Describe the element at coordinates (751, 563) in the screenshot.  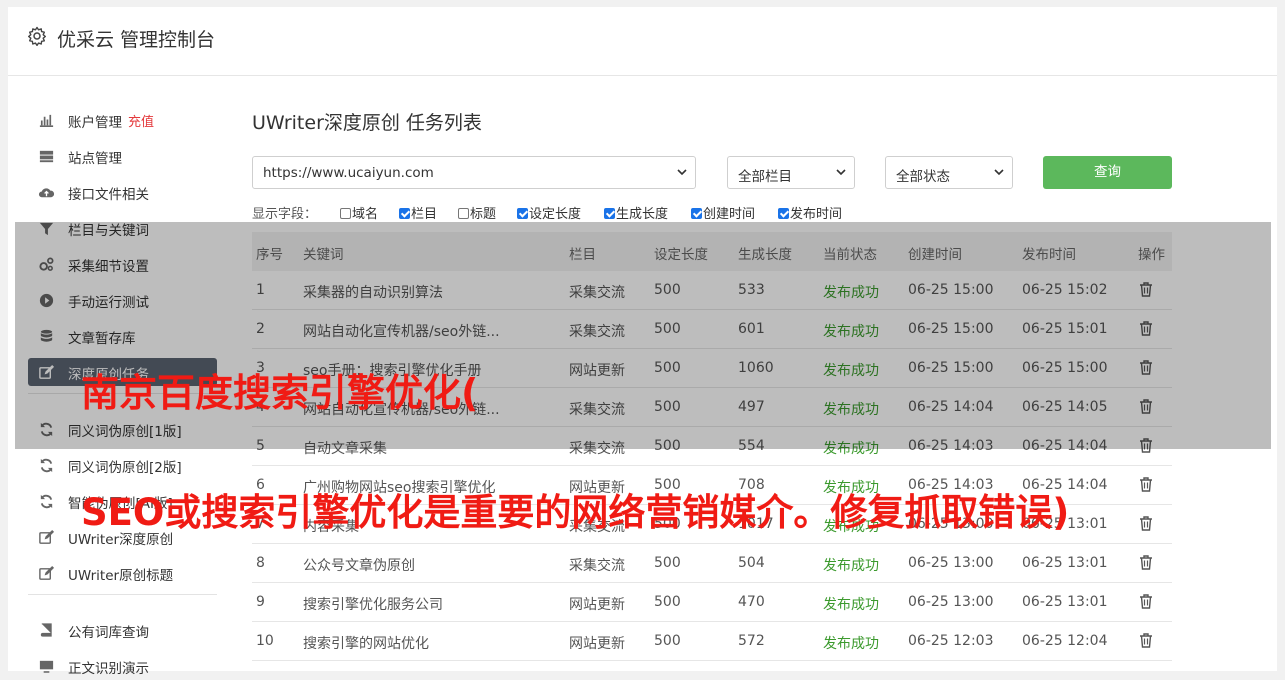
I see `table-cell: 504` at that location.